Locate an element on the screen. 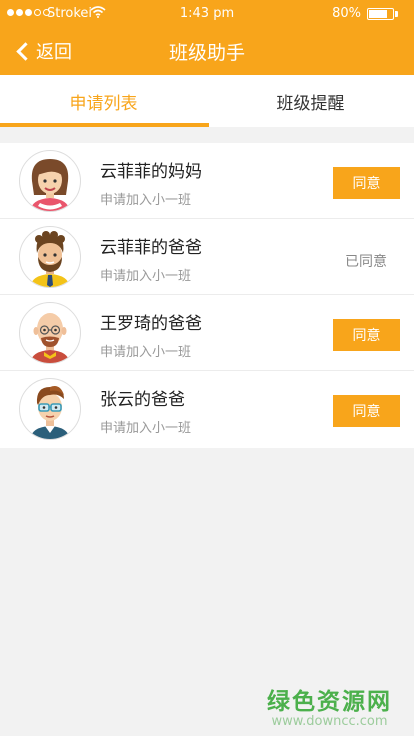 The height and width of the screenshot is (736, 414). watermark: 绿色资源网 www.downcc.com is located at coordinates (329, 705).